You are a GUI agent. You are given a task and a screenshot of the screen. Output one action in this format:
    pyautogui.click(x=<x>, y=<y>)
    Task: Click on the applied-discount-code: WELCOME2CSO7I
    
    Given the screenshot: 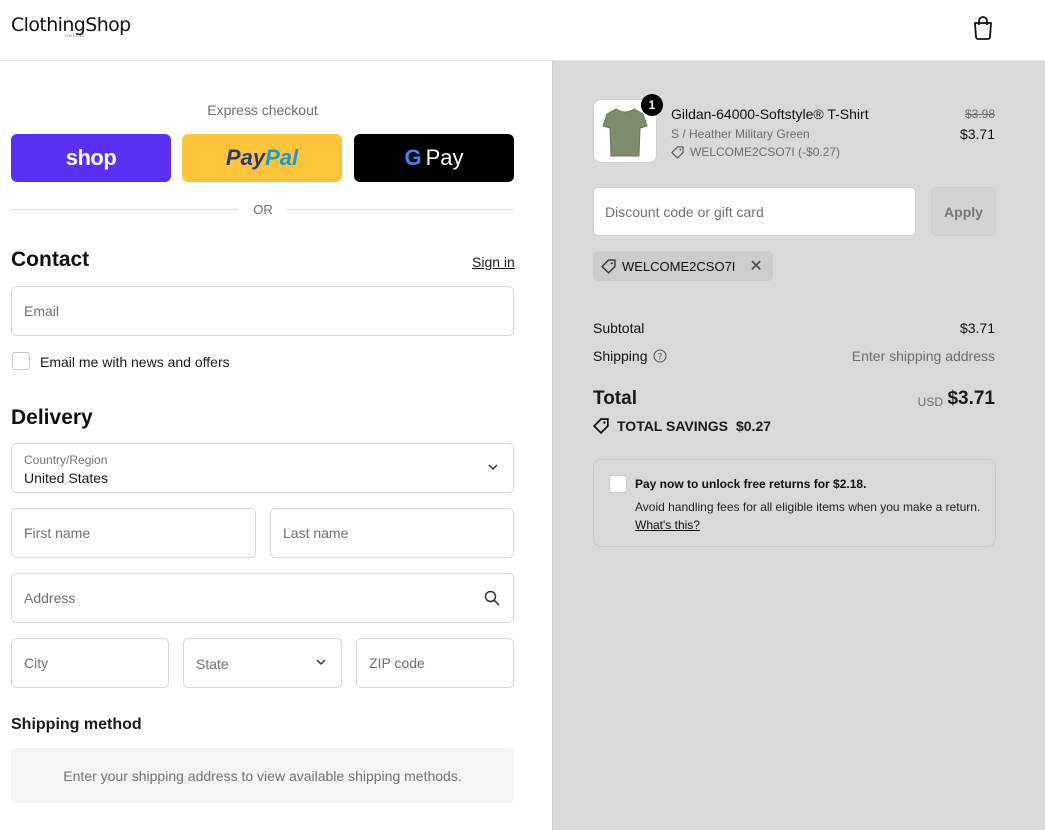 What is the action you would take?
    pyautogui.click(x=679, y=266)
    